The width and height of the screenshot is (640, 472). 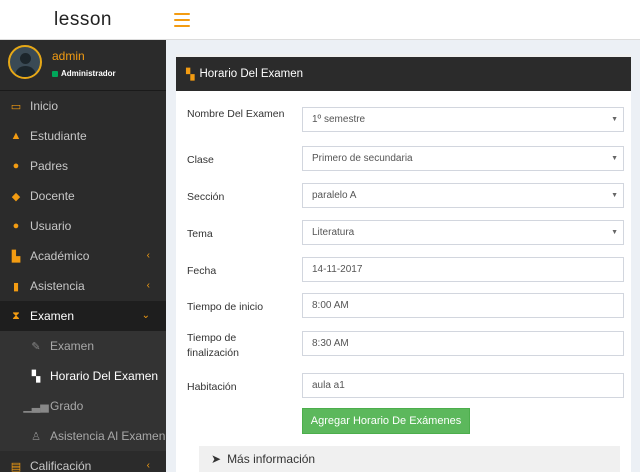 I want to click on sidebar-subitem-examen: ✎ Examen, so click(x=83, y=346).